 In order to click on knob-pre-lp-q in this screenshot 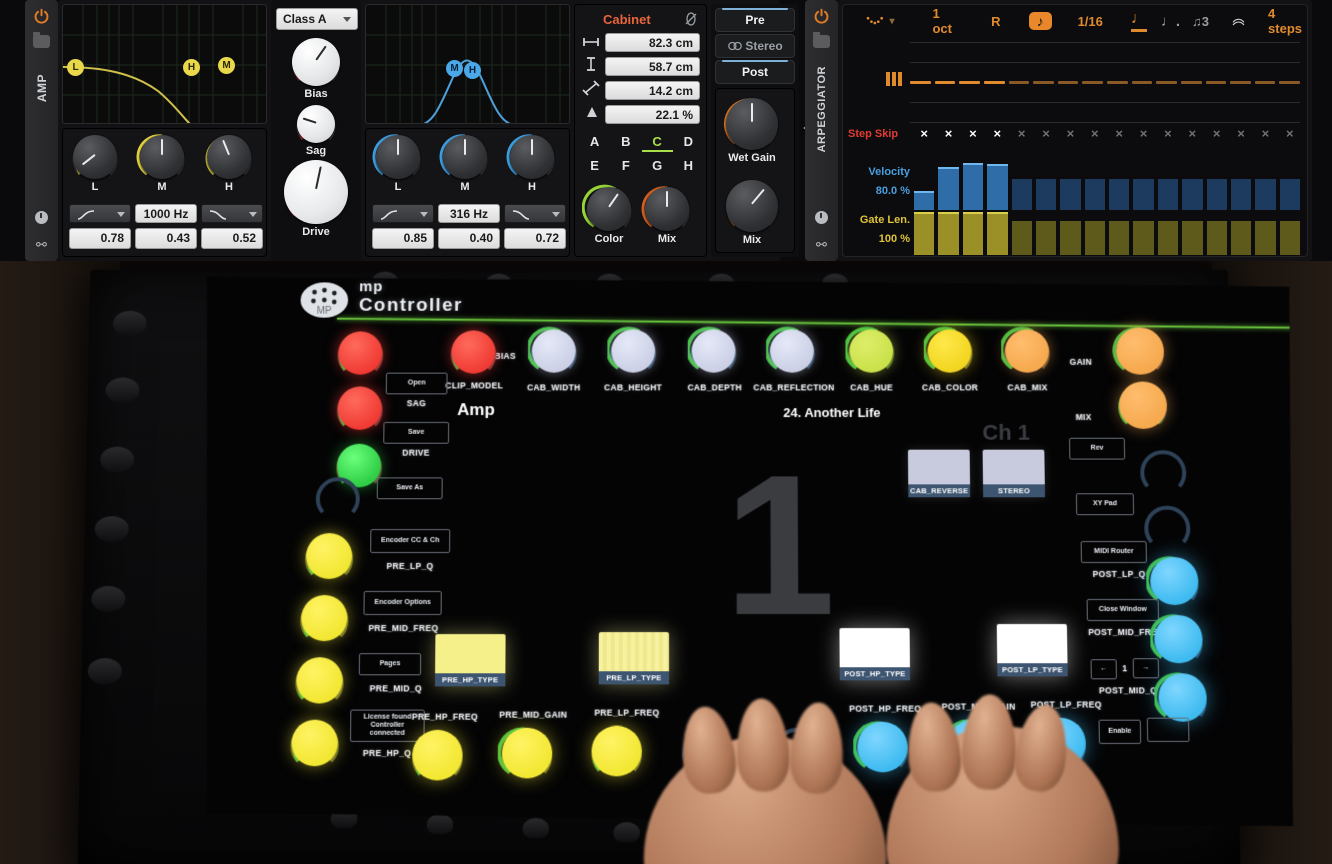, I will do `click(329, 556)`.